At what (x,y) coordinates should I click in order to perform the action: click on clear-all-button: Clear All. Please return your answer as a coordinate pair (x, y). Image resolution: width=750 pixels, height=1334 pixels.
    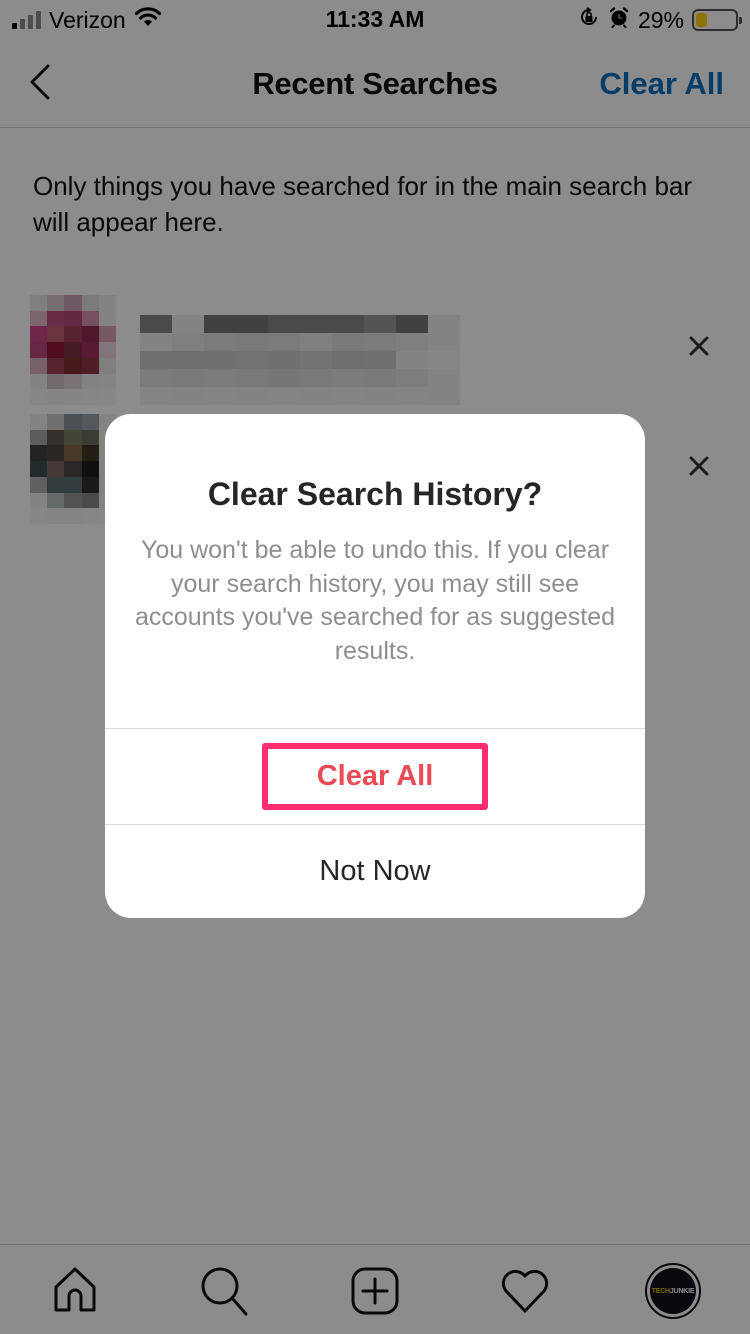
    Looking at the image, I should click on (375, 776).